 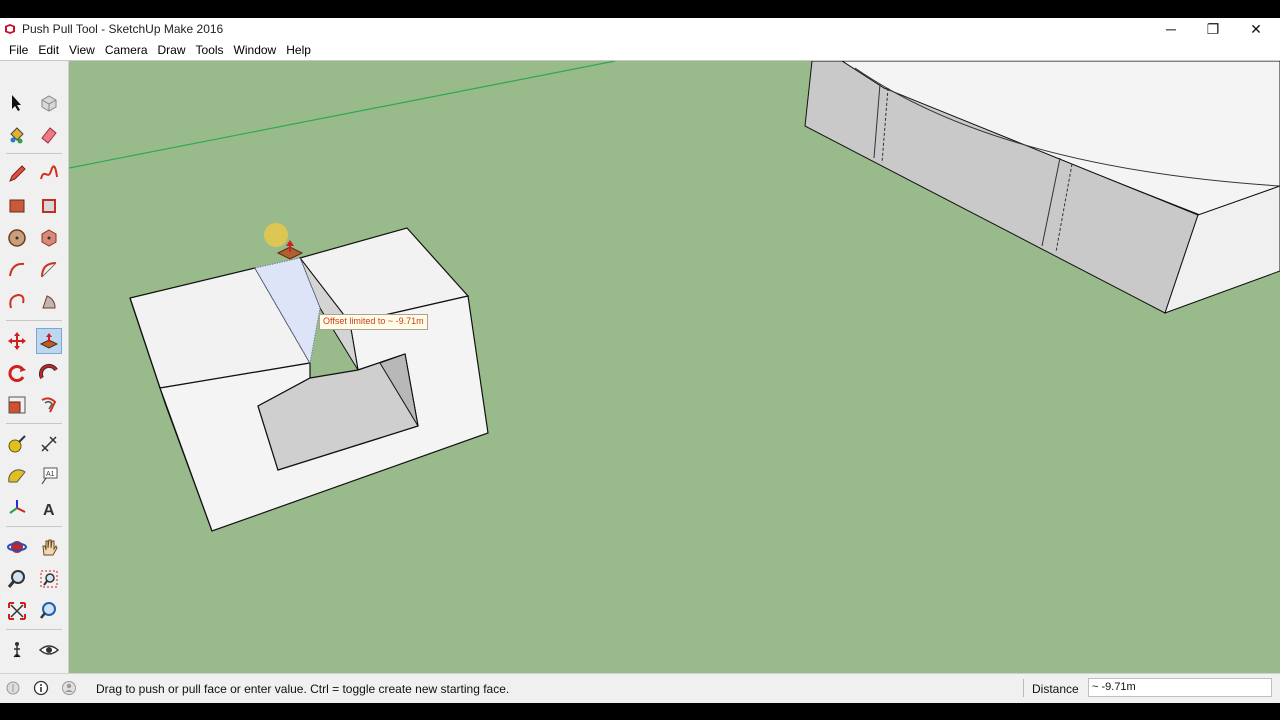 I want to click on eraser-icon, so click(x=49, y=135).